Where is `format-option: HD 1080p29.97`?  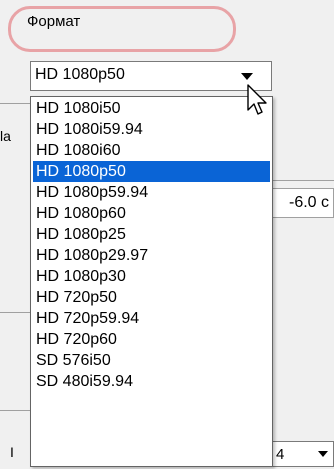
format-option: HD 1080p29.97 is located at coordinates (151, 255).